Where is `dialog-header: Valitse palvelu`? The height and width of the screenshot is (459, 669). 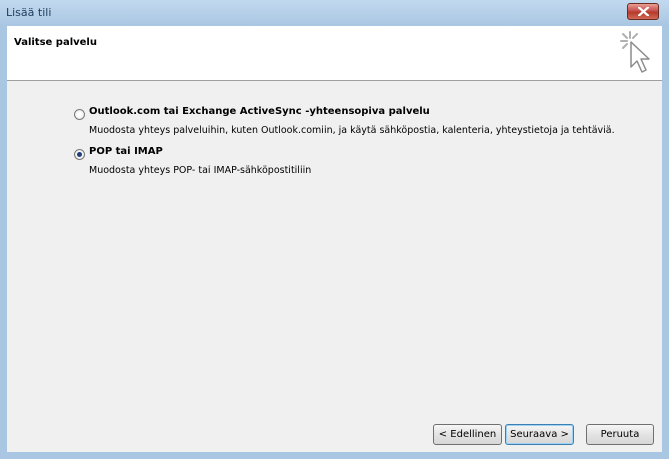 dialog-header: Valitse palvelu is located at coordinates (334, 53).